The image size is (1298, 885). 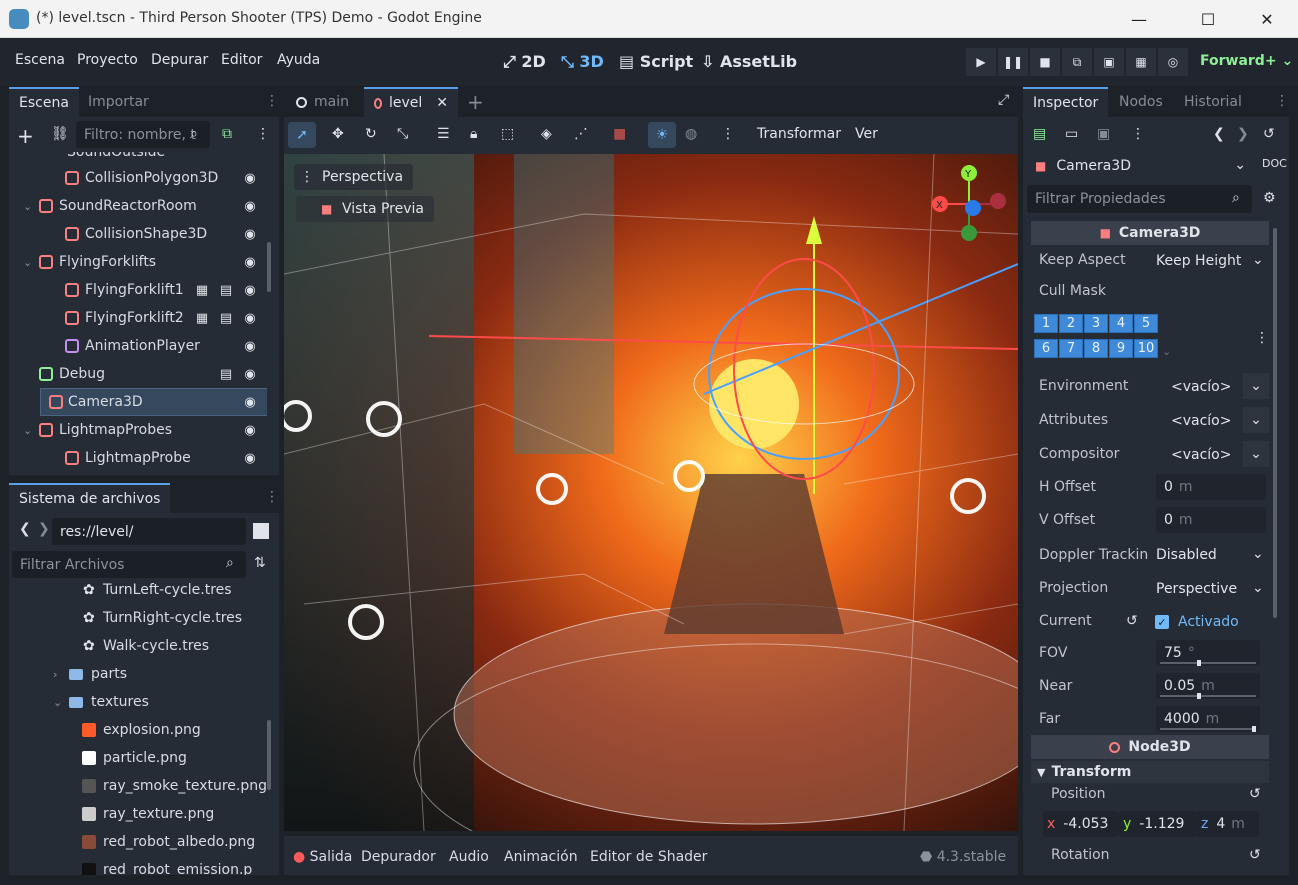 I want to click on gizmo-y-label: Y, so click(x=968, y=174).